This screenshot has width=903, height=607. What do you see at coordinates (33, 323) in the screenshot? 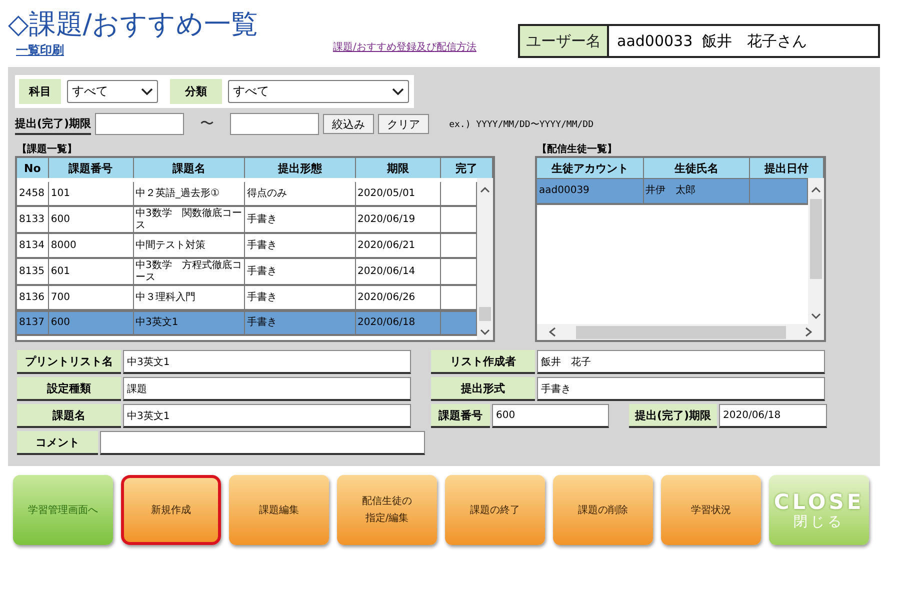
I see `table-cell: 8137` at bounding box center [33, 323].